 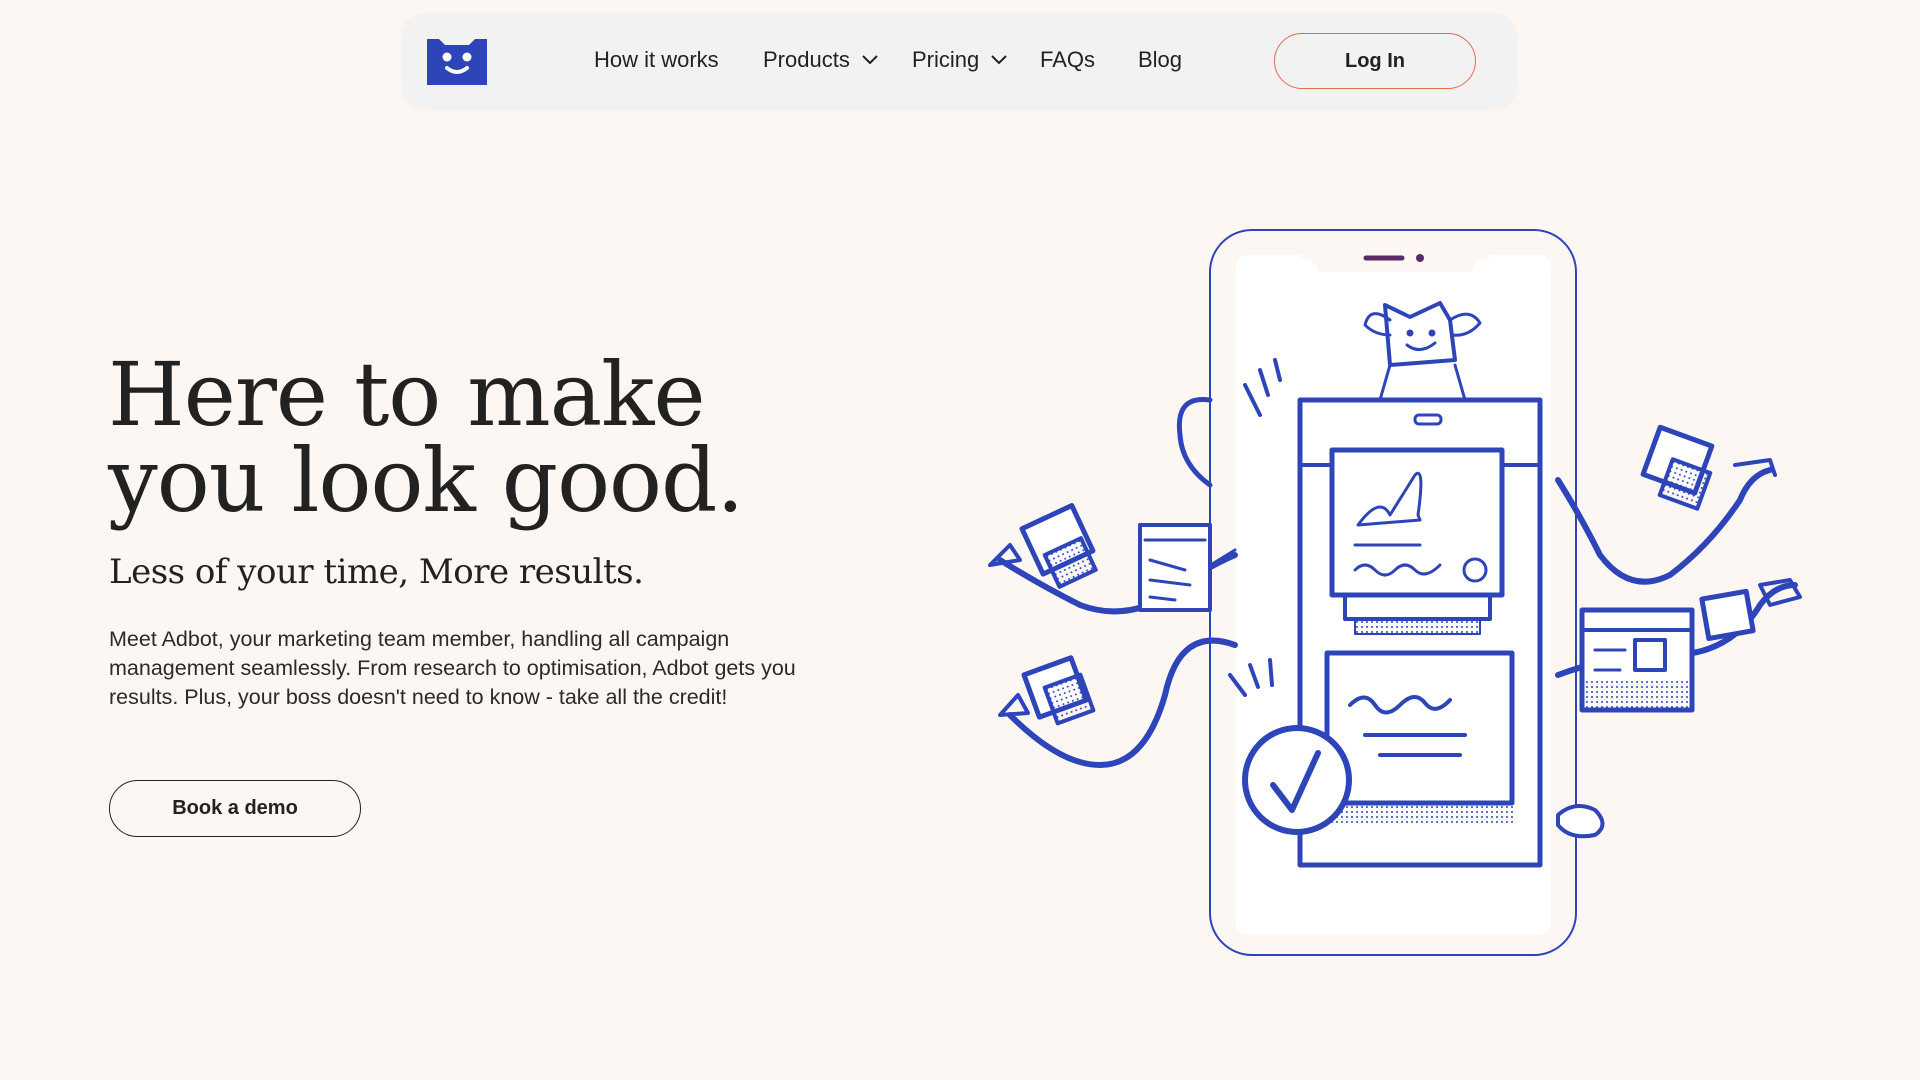 I want to click on nav-products: Products, so click(x=820, y=60).